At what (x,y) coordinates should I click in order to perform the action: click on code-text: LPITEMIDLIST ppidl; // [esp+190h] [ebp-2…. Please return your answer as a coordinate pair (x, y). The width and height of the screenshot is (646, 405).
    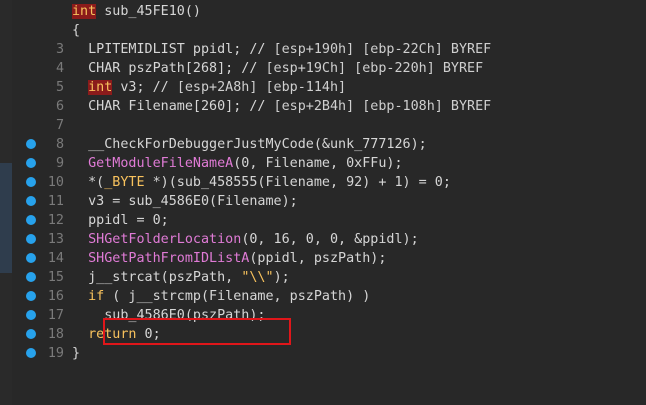
    Looking at the image, I should click on (281, 49).